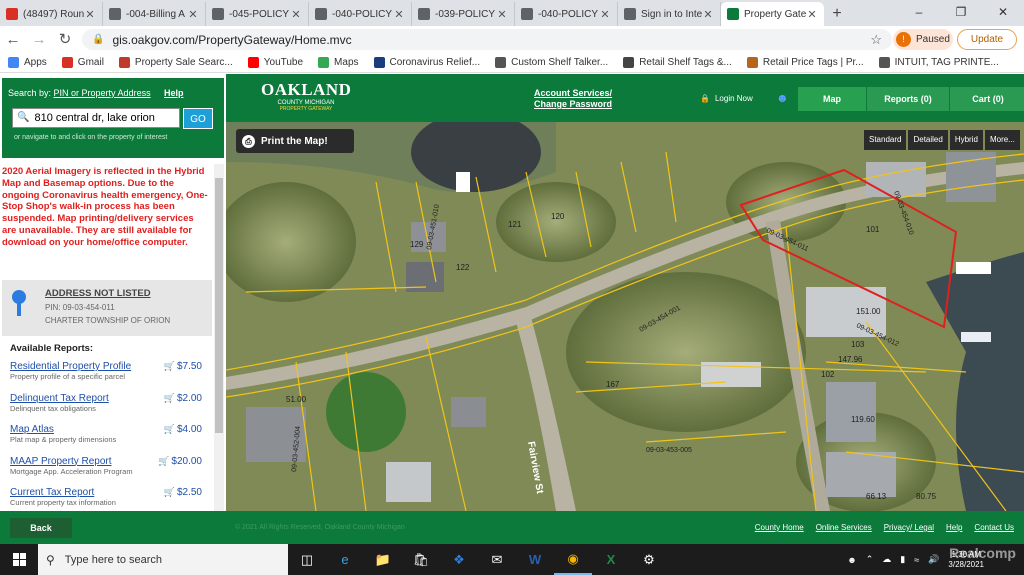 The width and height of the screenshot is (1024, 575). Describe the element at coordinates (295, 141) in the screenshot. I see `print-map-button: ⎙ Print the Map!` at that location.